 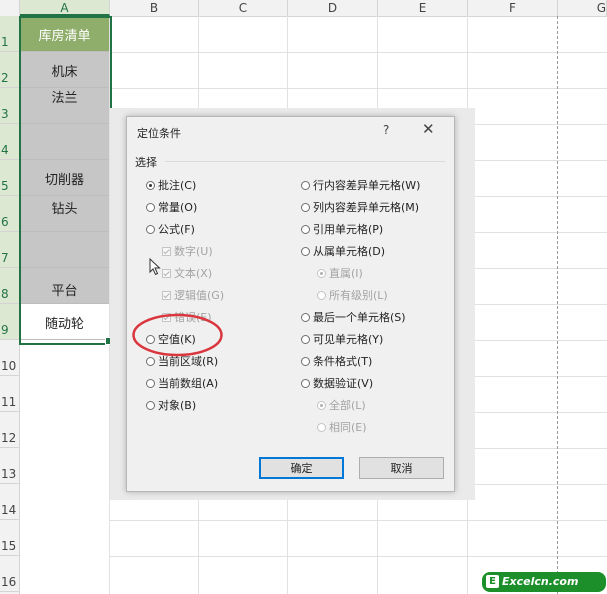 I want to click on highlight-ellipse, so click(x=177, y=335).